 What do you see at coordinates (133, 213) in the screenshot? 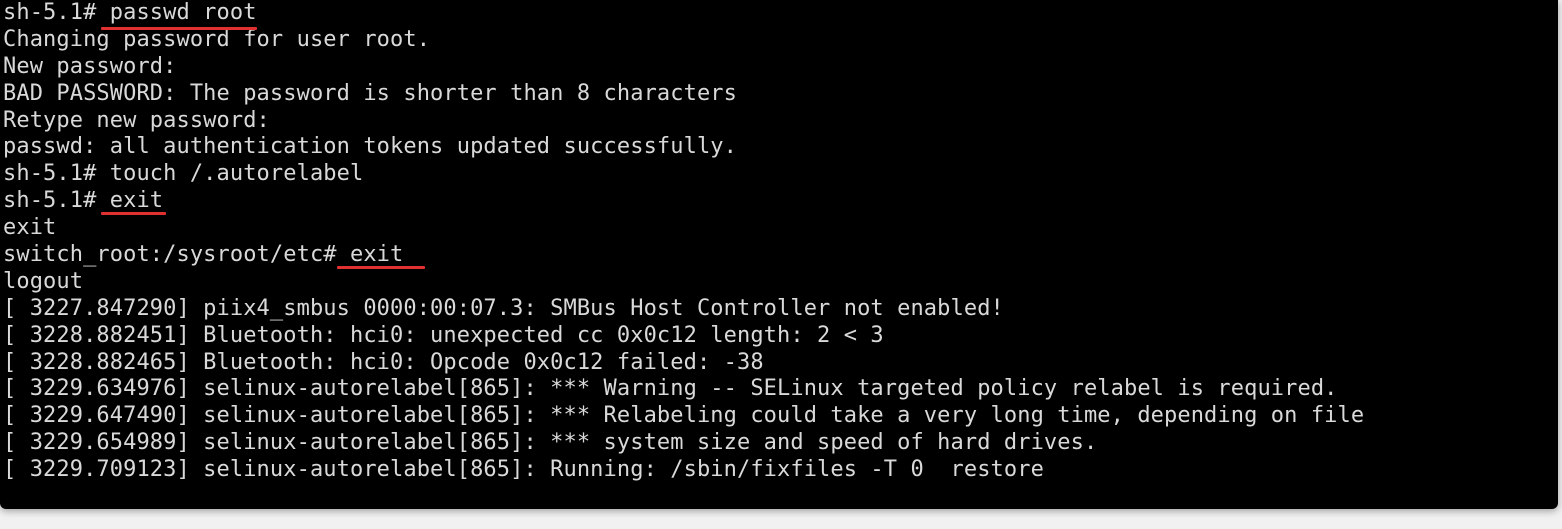
I see `exit-underline` at bounding box center [133, 213].